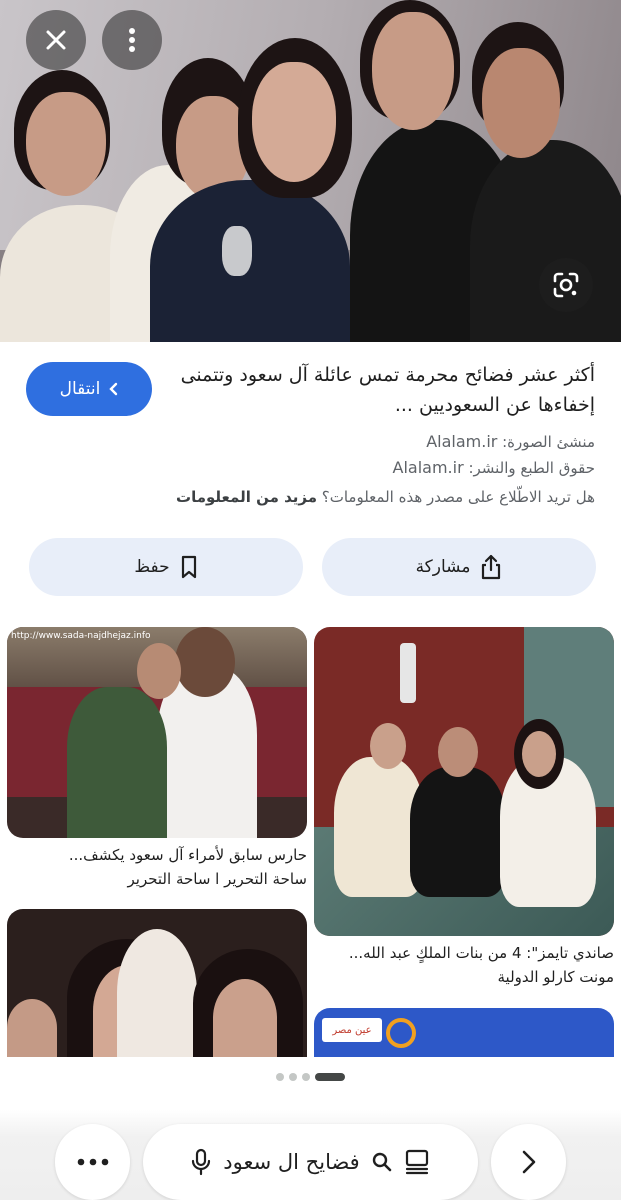 The height and width of the screenshot is (1200, 621). I want to click on lens-button, so click(566, 285).